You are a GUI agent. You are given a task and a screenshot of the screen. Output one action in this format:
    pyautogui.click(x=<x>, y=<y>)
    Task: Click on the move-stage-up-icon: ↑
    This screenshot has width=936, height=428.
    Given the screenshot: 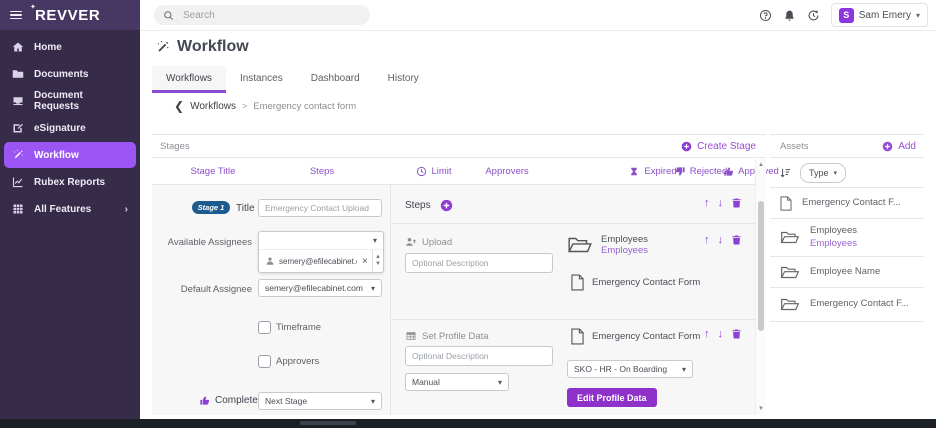 What is the action you would take?
    pyautogui.click(x=707, y=203)
    